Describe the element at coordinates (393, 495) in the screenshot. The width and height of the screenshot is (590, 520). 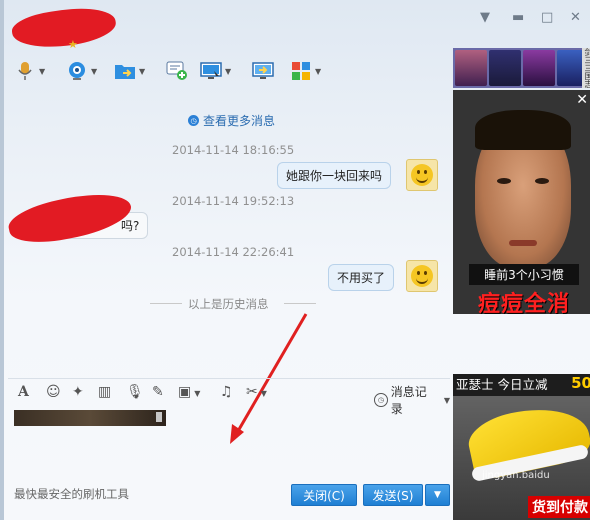
I see `send-button: 发送(S)` at that location.